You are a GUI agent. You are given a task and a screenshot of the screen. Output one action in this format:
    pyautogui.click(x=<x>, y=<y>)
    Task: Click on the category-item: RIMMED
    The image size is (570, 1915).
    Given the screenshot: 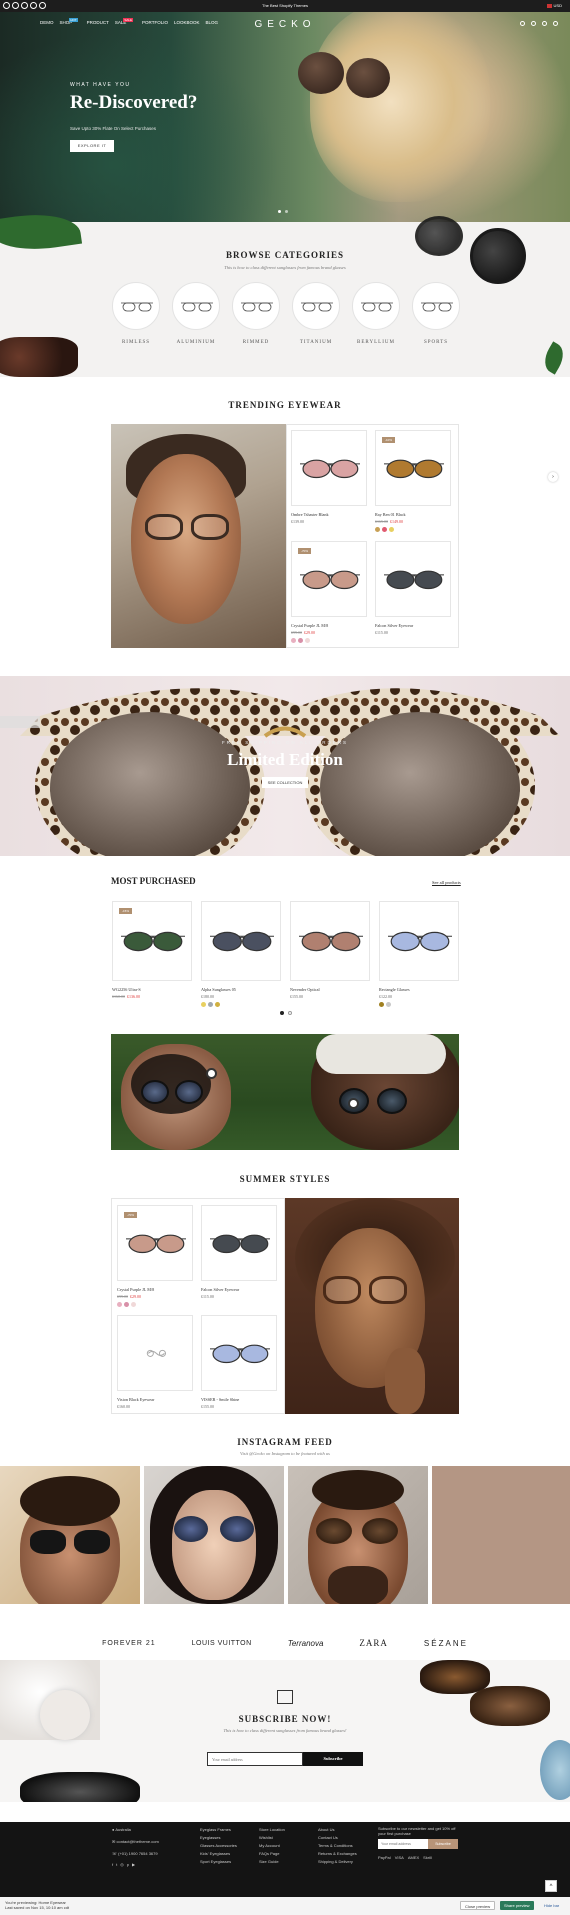 What is the action you would take?
    pyautogui.click(x=256, y=313)
    